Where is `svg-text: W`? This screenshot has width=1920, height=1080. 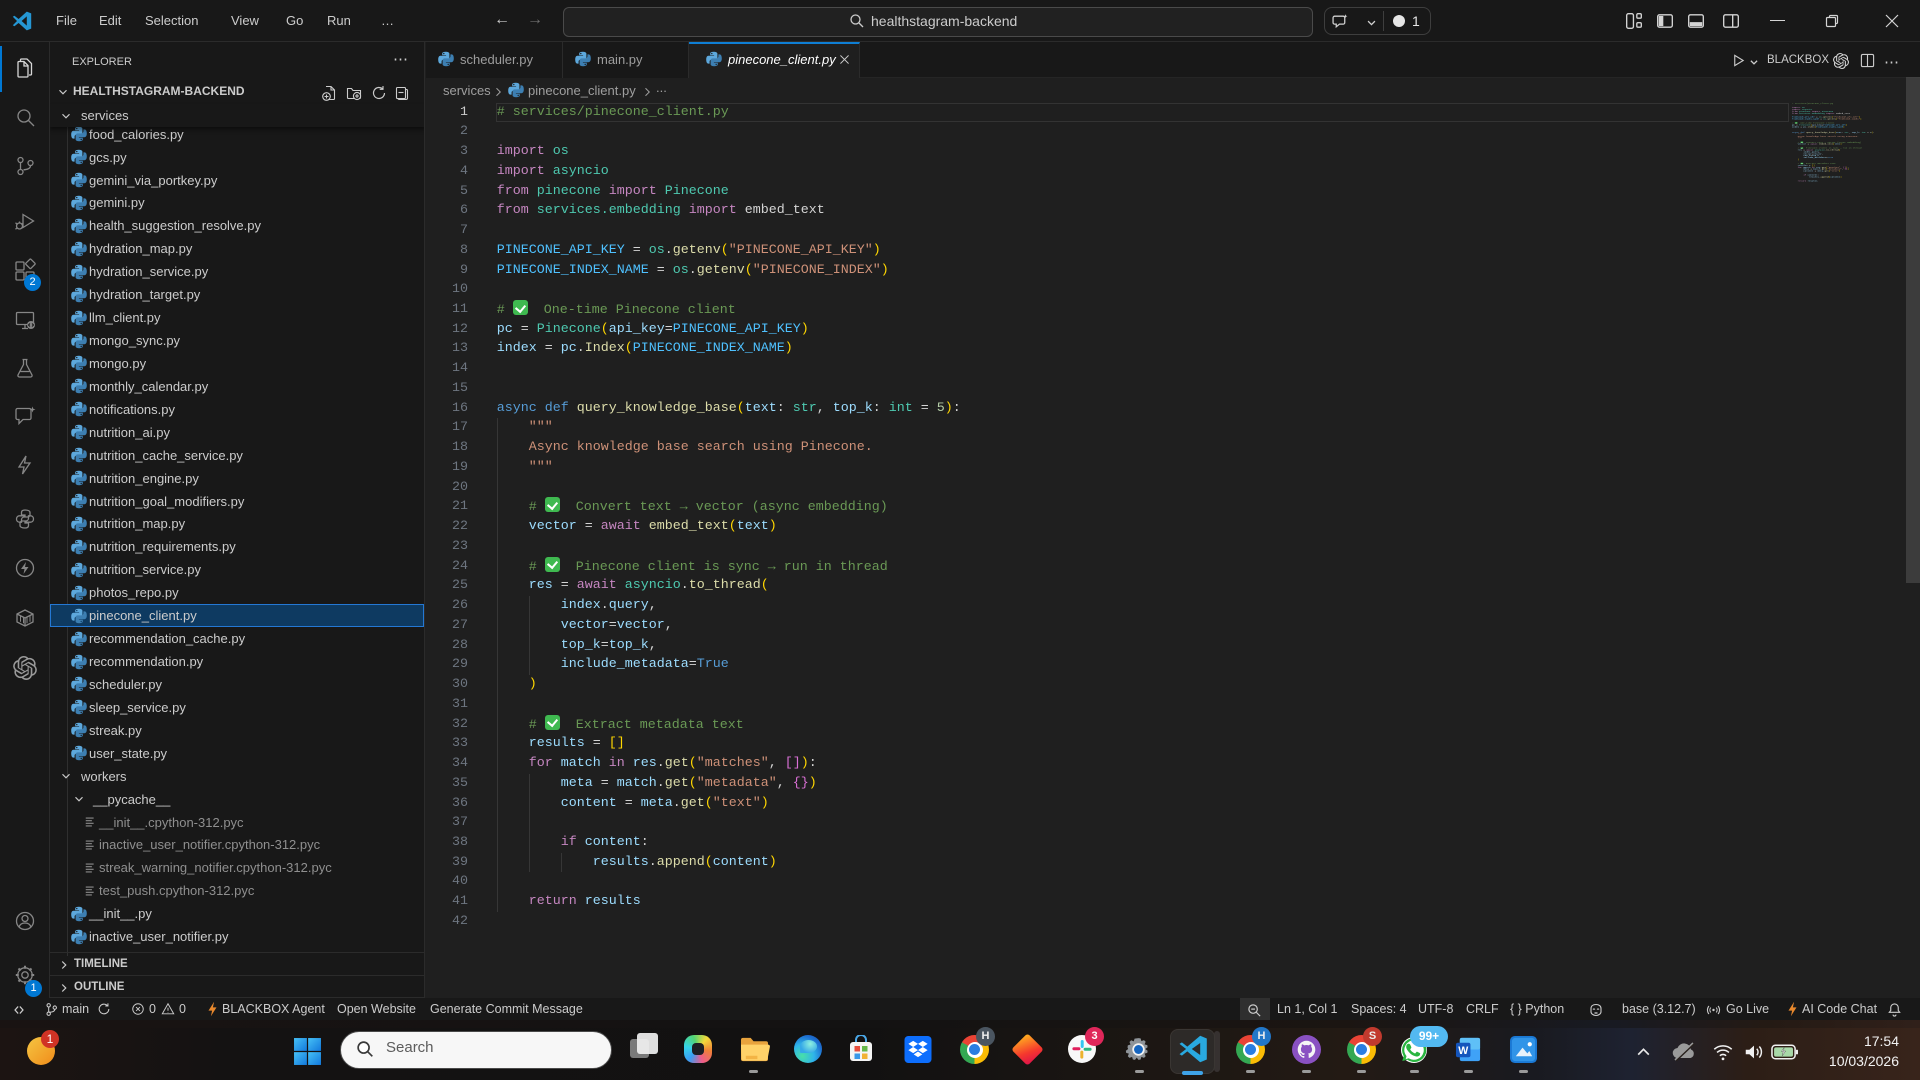 svg-text: W is located at coordinates (1463, 1051).